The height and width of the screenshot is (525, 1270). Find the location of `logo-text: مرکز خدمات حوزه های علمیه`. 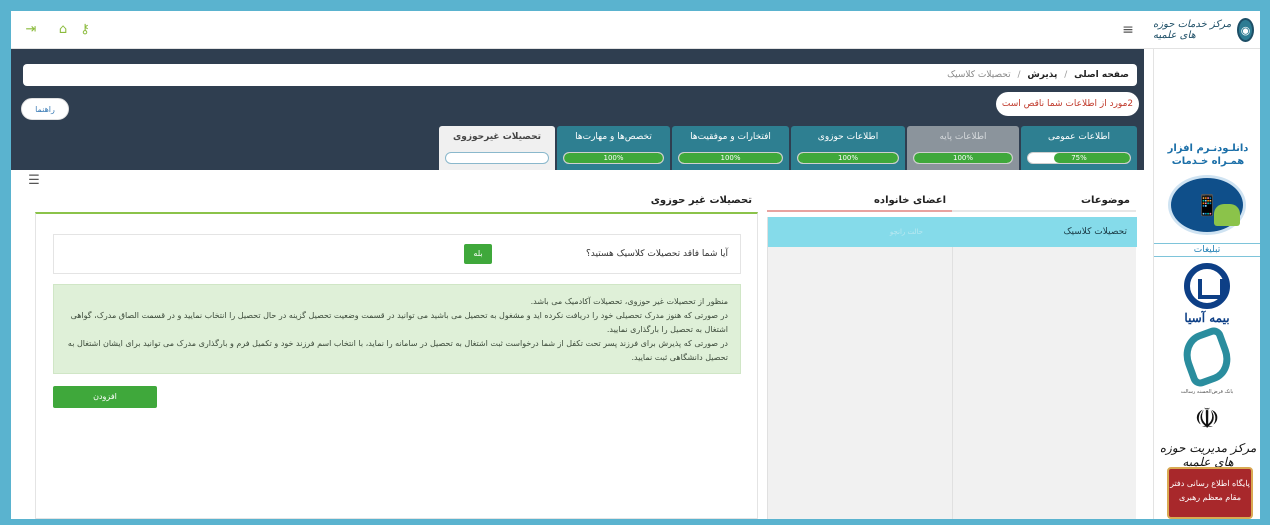

logo-text: مرکز خدمات حوزه های علمیه is located at coordinates (1192, 30).